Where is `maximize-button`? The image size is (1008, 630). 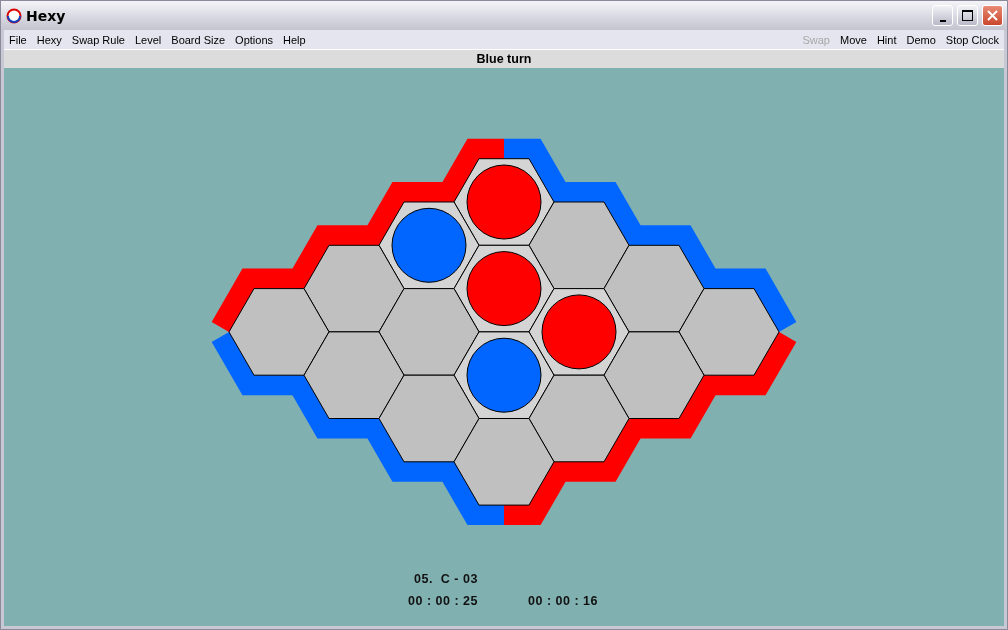
maximize-button is located at coordinates (967, 15).